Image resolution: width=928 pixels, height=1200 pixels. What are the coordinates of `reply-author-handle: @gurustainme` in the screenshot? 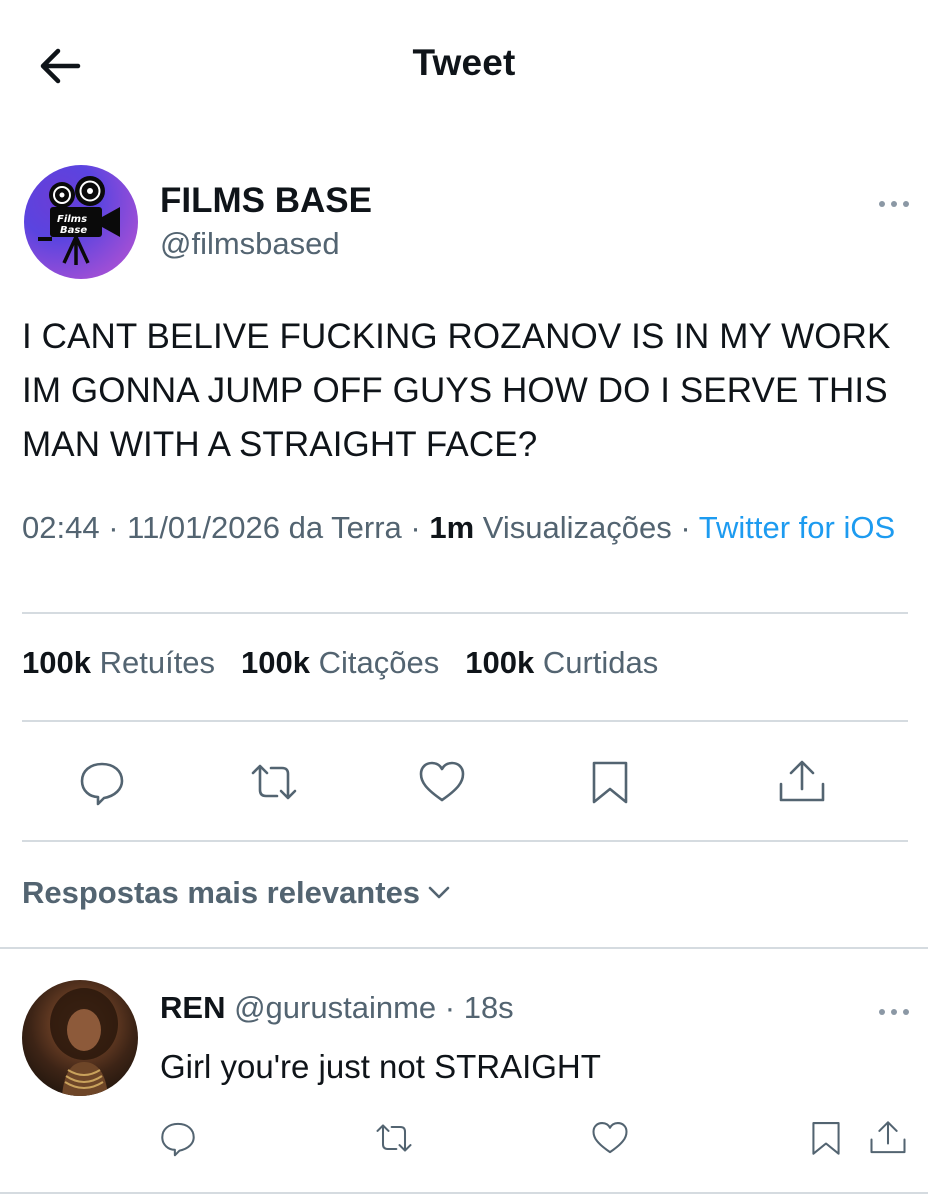 It's located at (335, 1007).